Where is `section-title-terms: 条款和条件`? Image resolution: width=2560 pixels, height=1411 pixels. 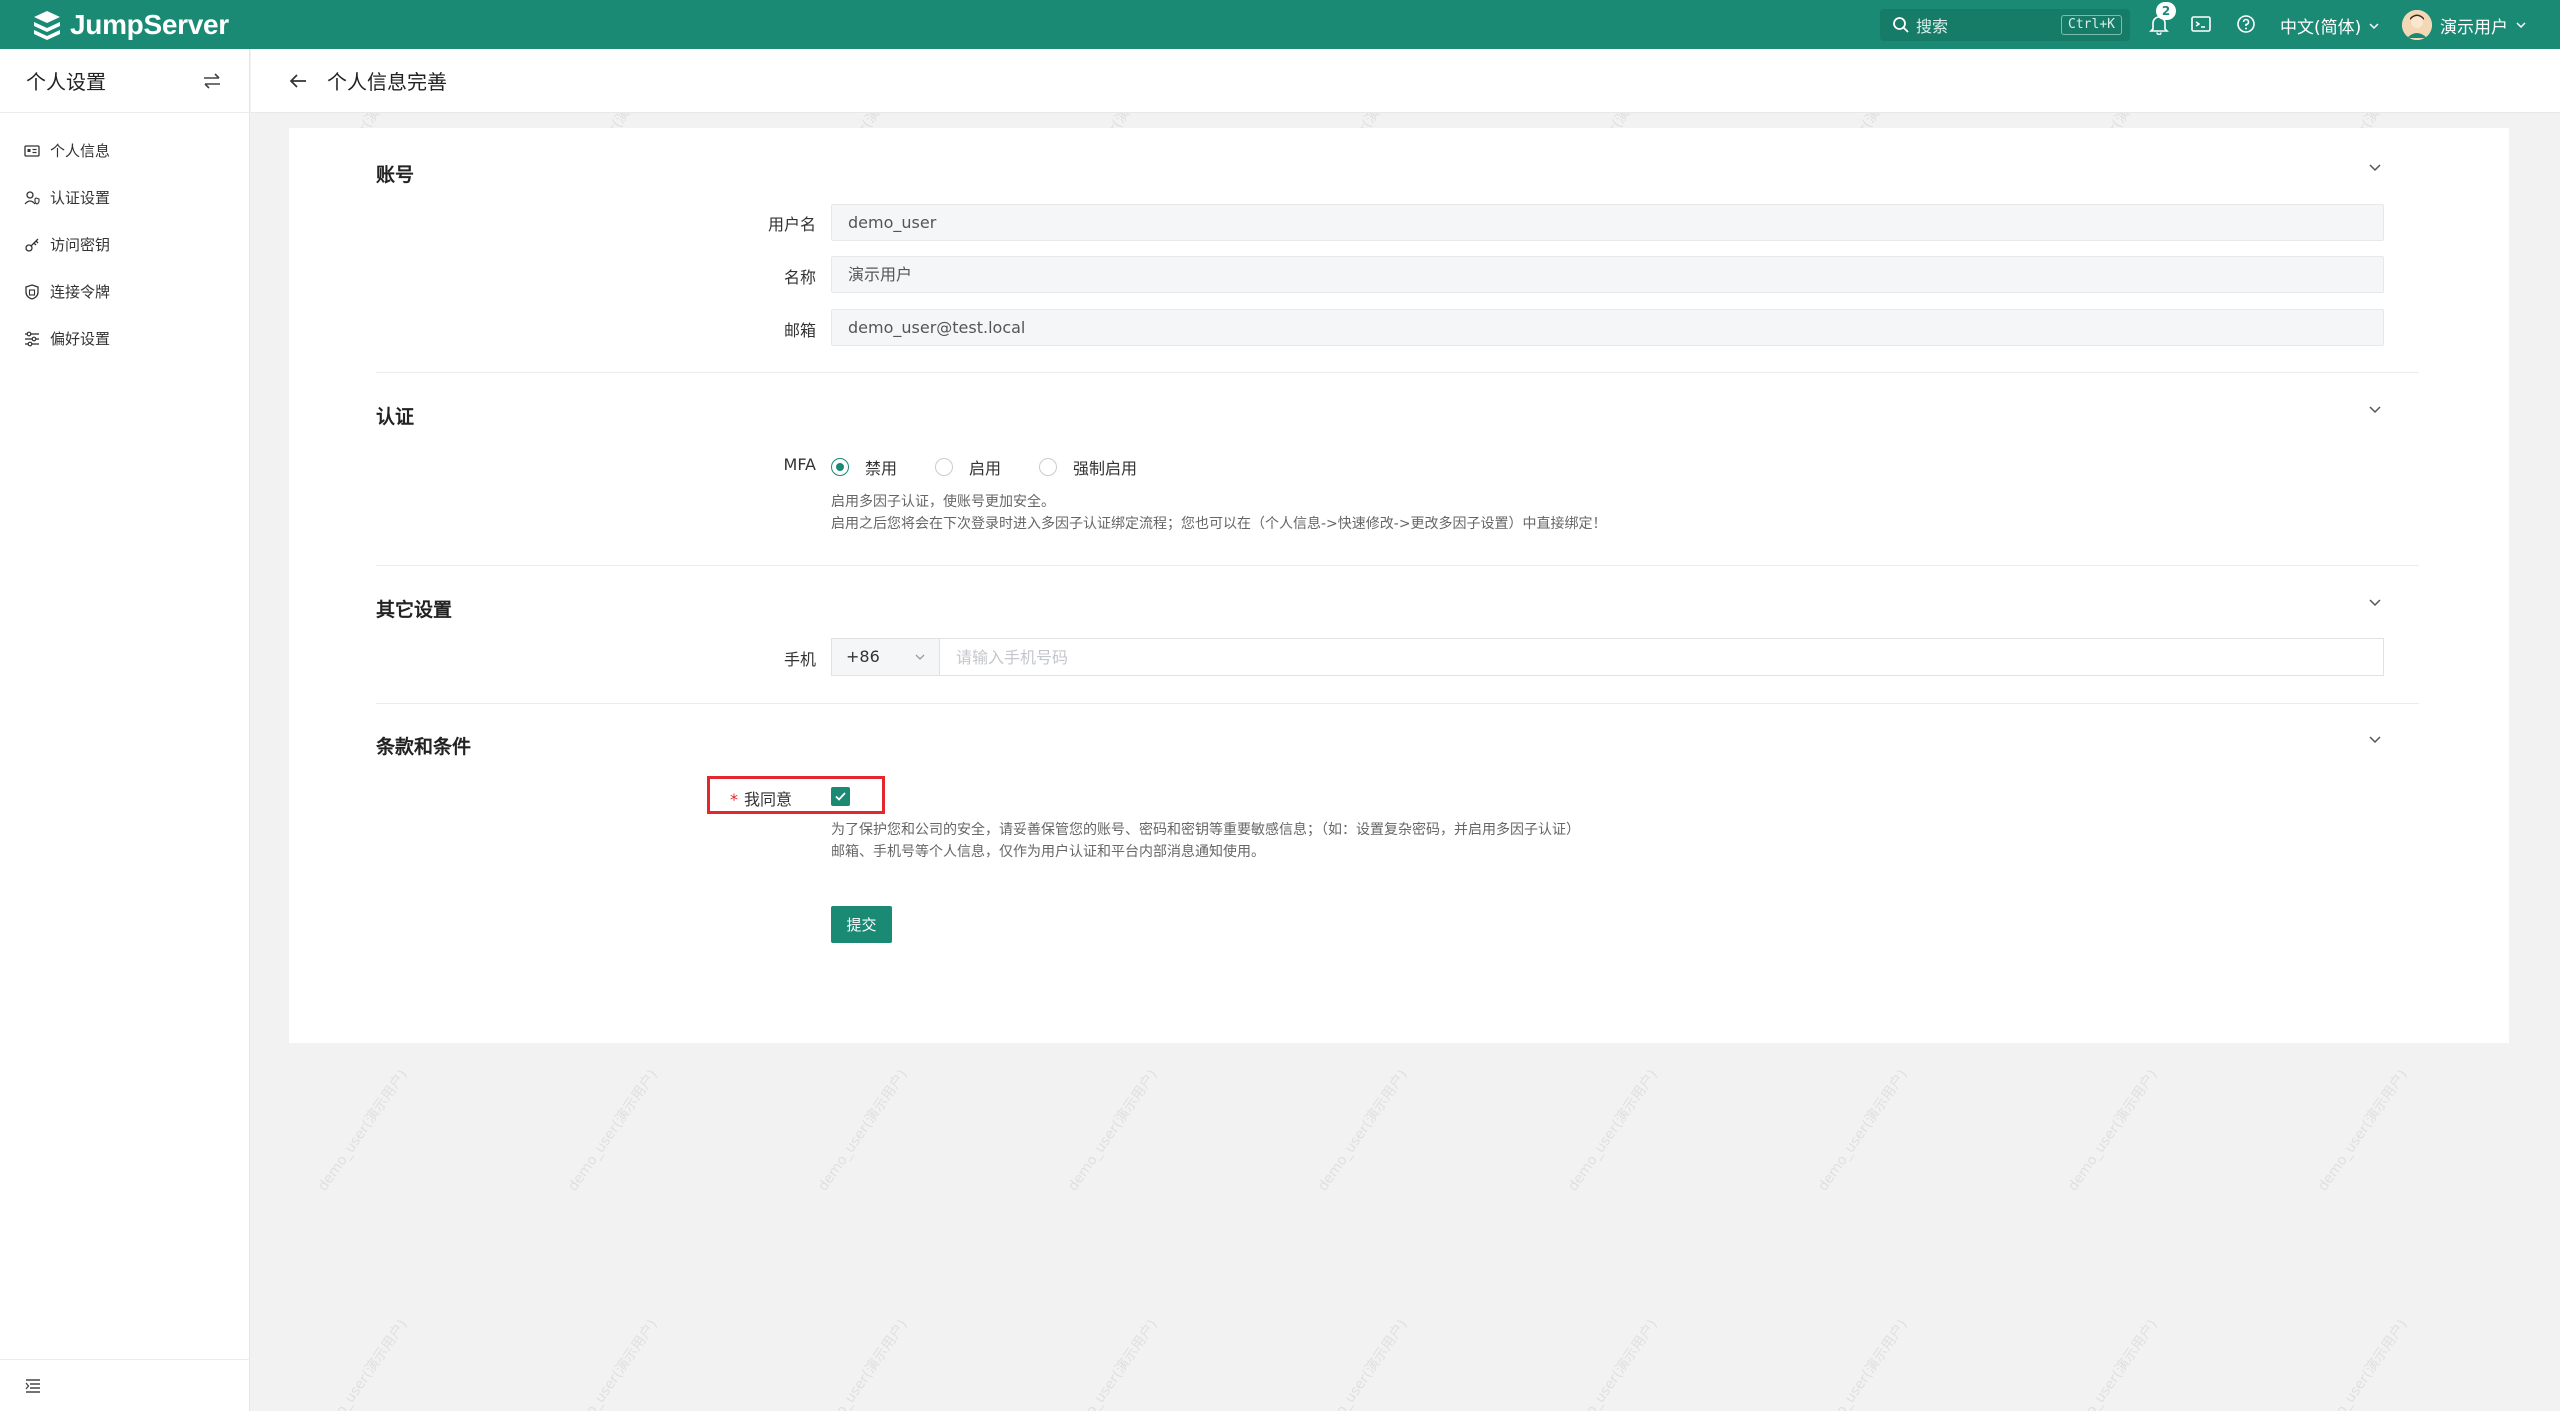
section-title-terms: 条款和条件 is located at coordinates (424, 747).